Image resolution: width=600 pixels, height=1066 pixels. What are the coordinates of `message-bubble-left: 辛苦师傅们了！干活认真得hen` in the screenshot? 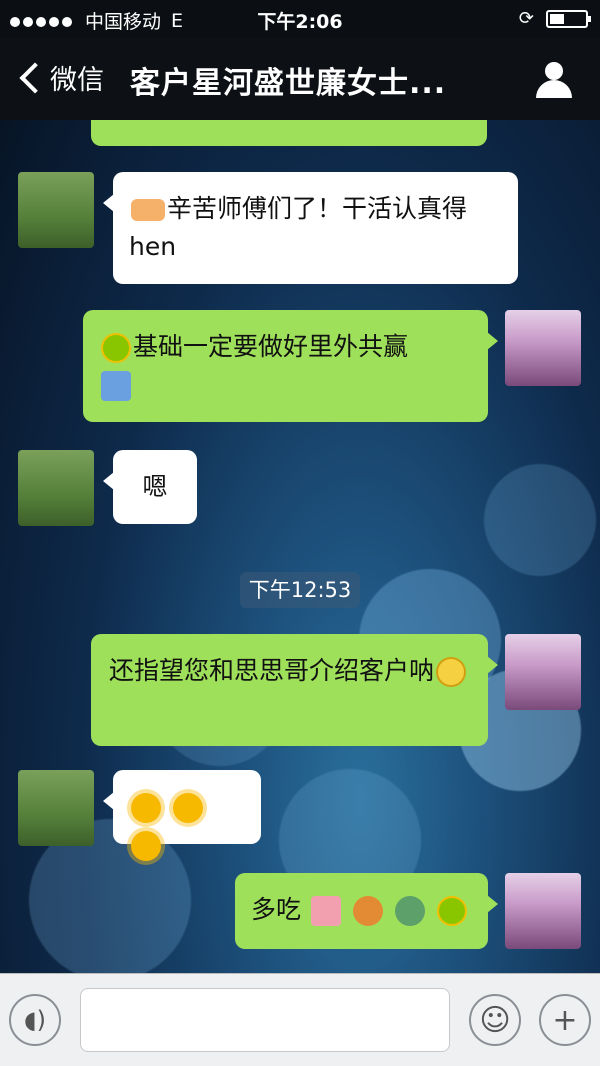 It's located at (310, 228).